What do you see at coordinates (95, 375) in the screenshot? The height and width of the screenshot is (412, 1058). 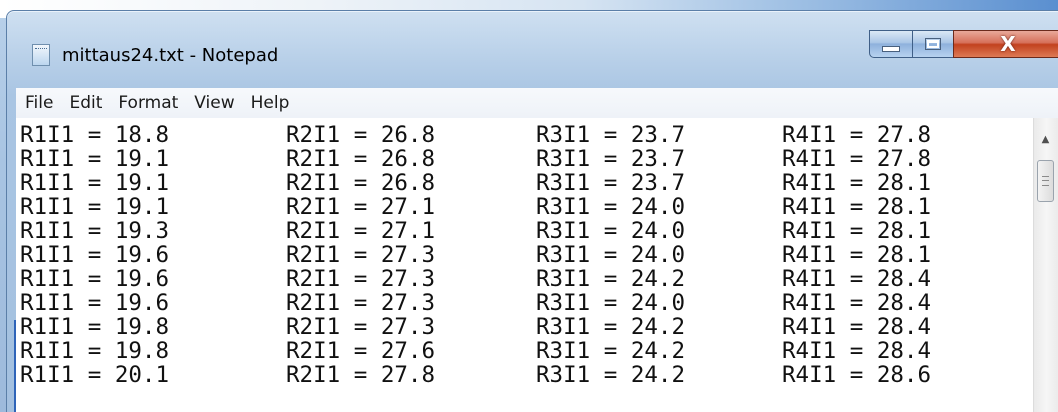 I see `text-cell: R1I1 = 20.1` at bounding box center [95, 375].